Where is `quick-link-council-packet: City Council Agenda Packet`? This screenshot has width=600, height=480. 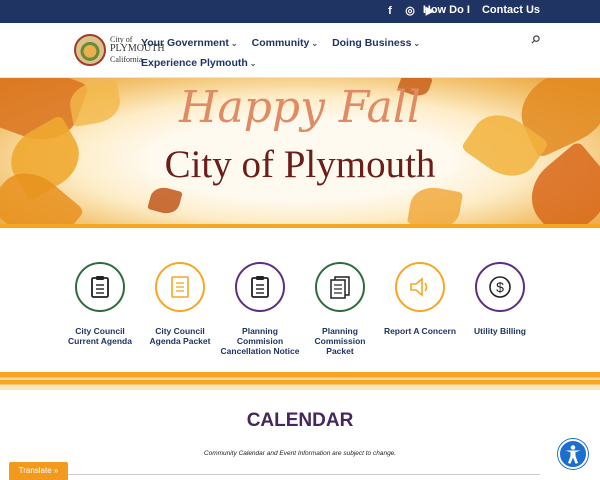
quick-link-council-packet: City Council Agenda Packet is located at coordinates (180, 304).